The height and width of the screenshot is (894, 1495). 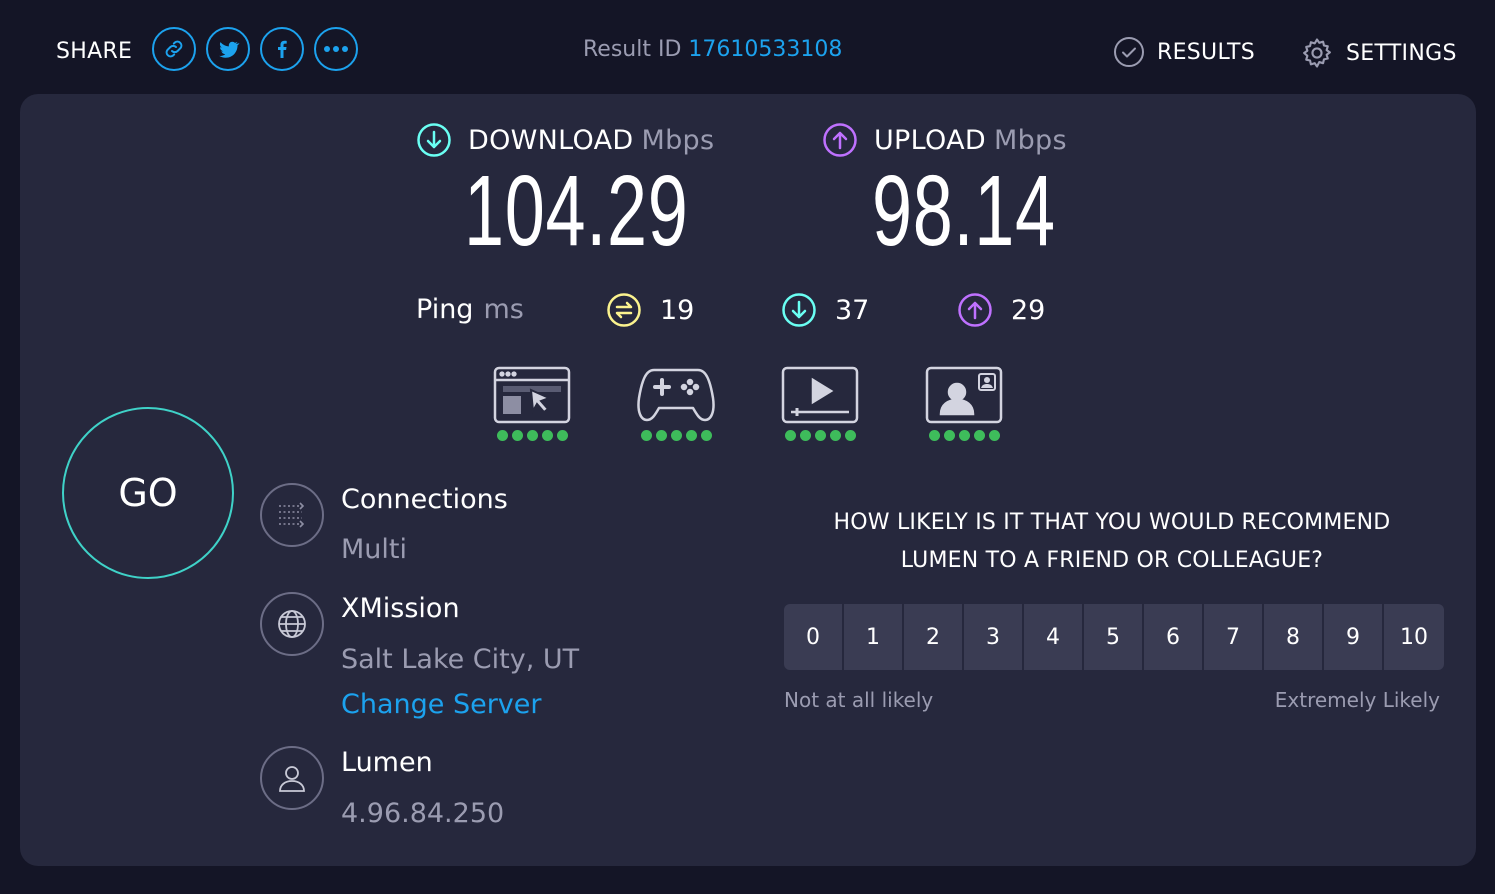 I want to click on connections-title: Connections, so click(x=424, y=499).